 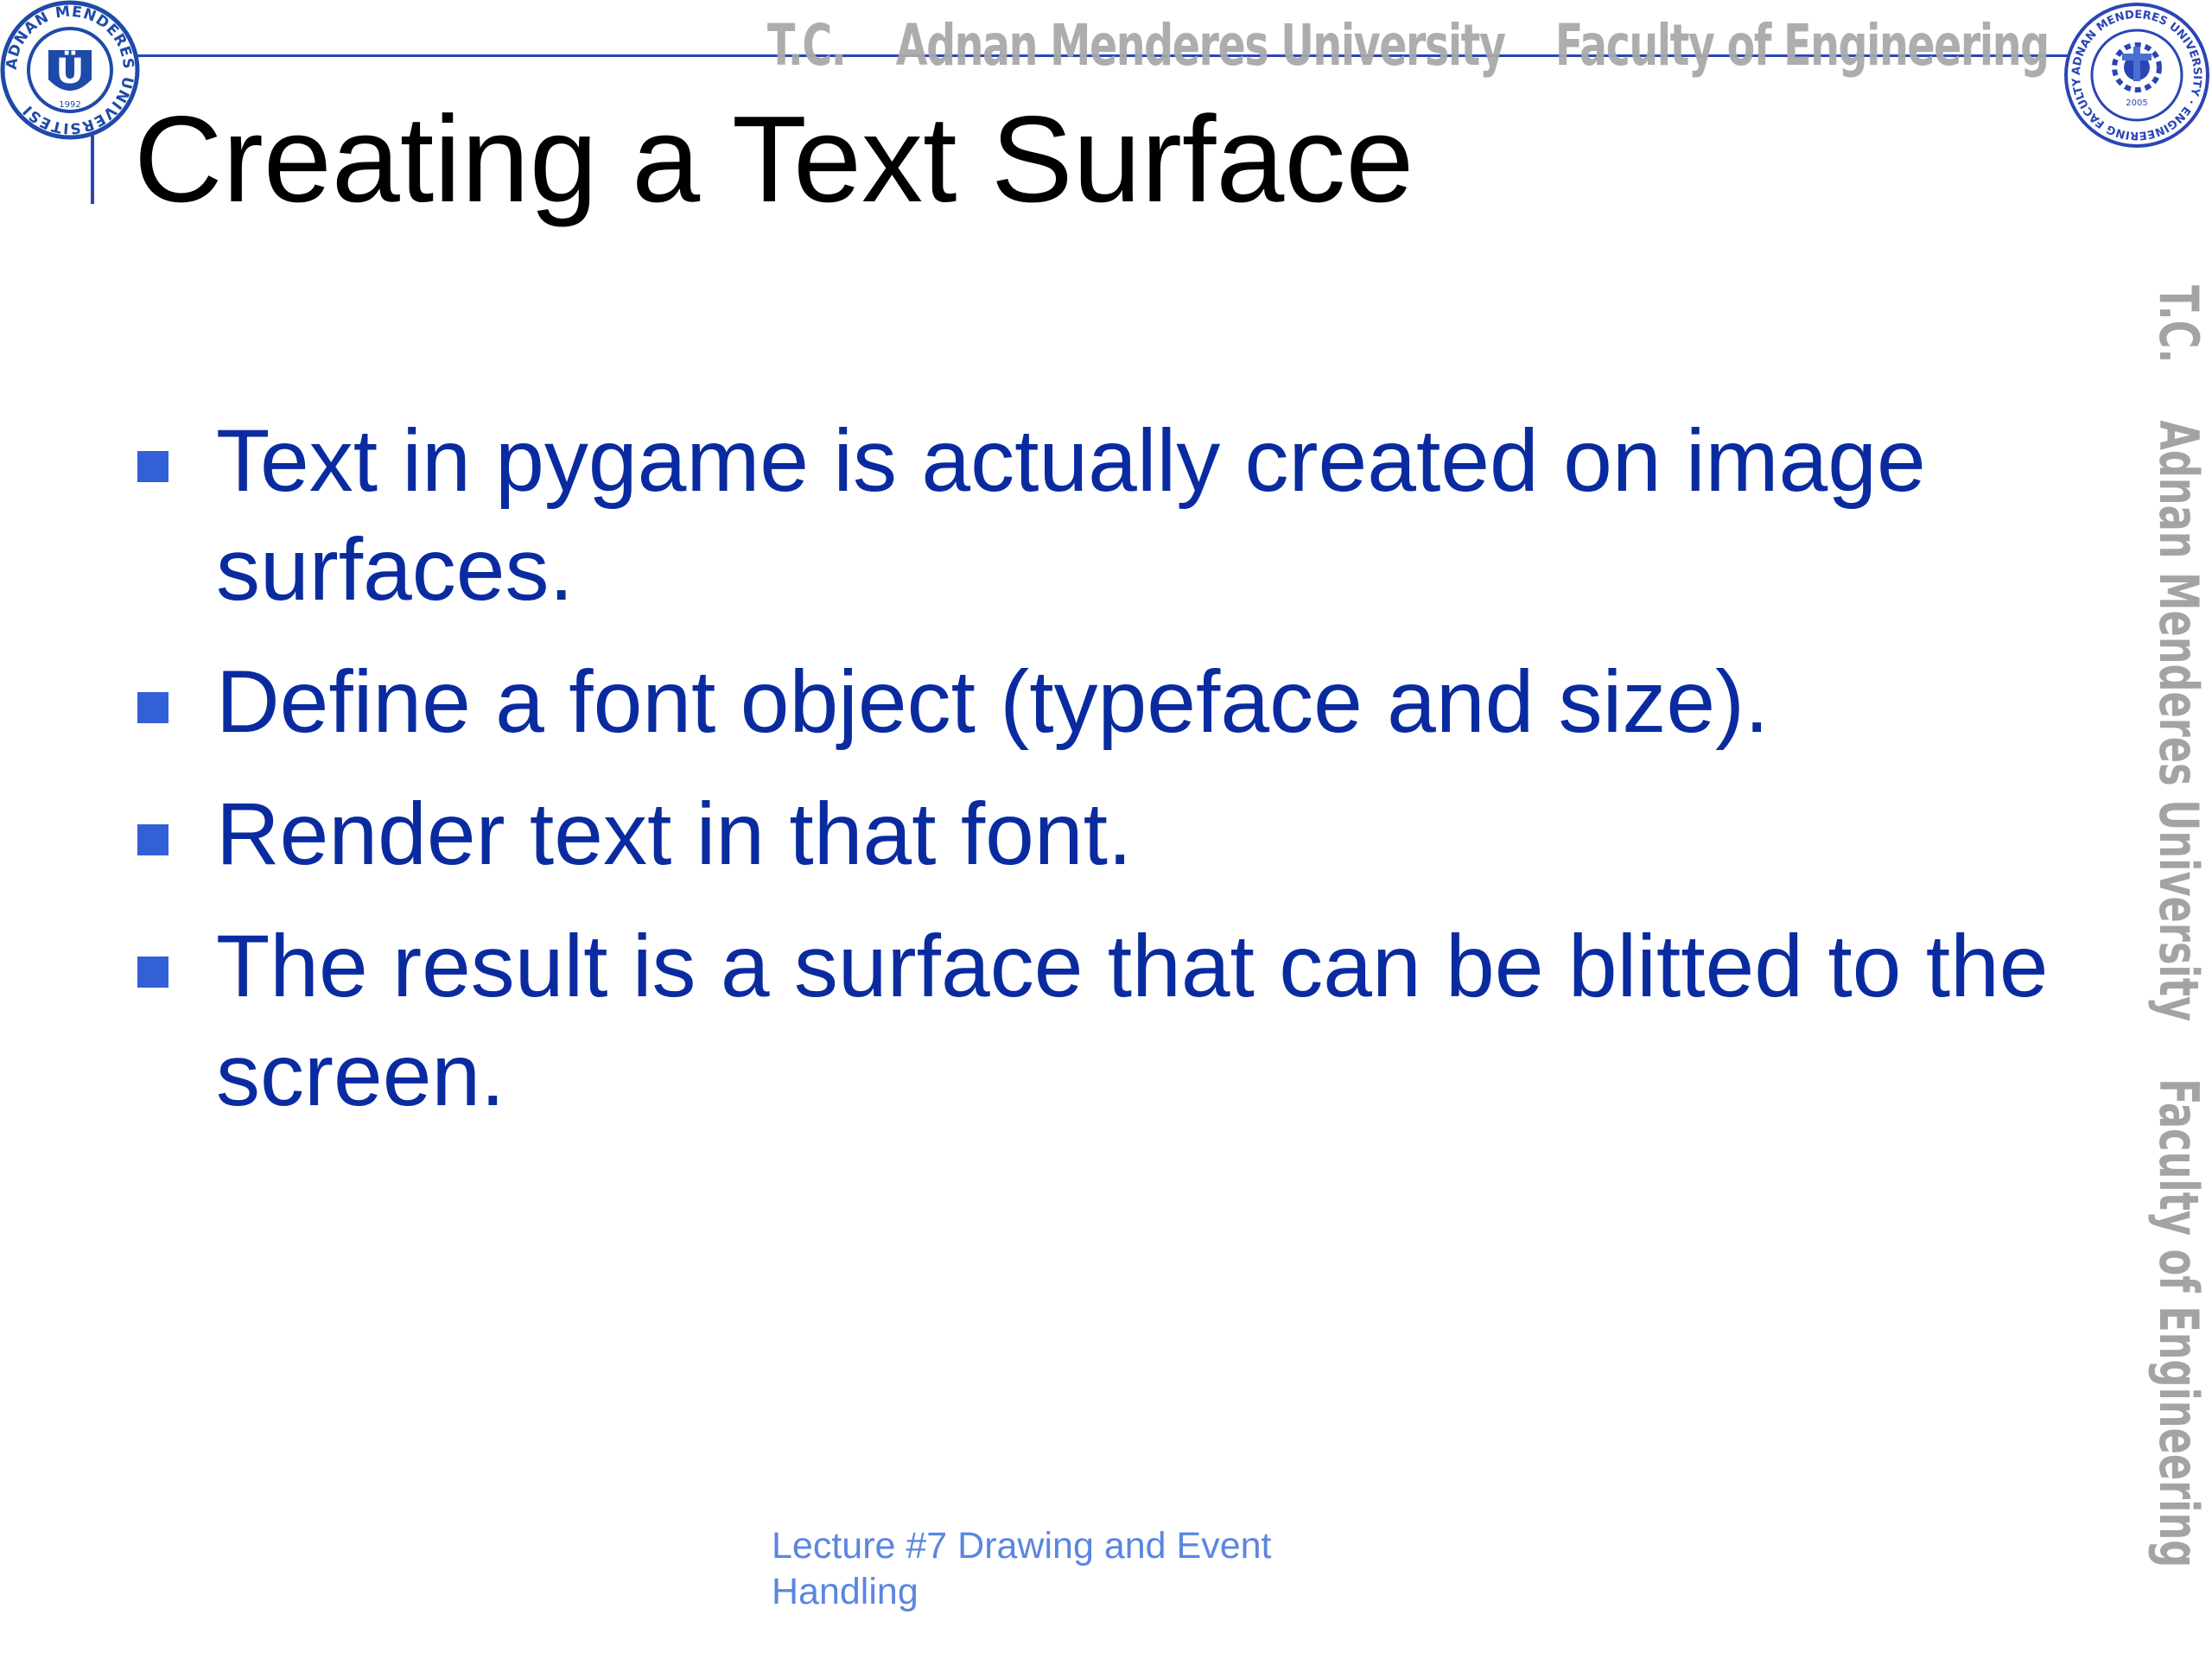 What do you see at coordinates (807, 45) in the screenshot?
I see `header-watermark-tc: T.C.` at bounding box center [807, 45].